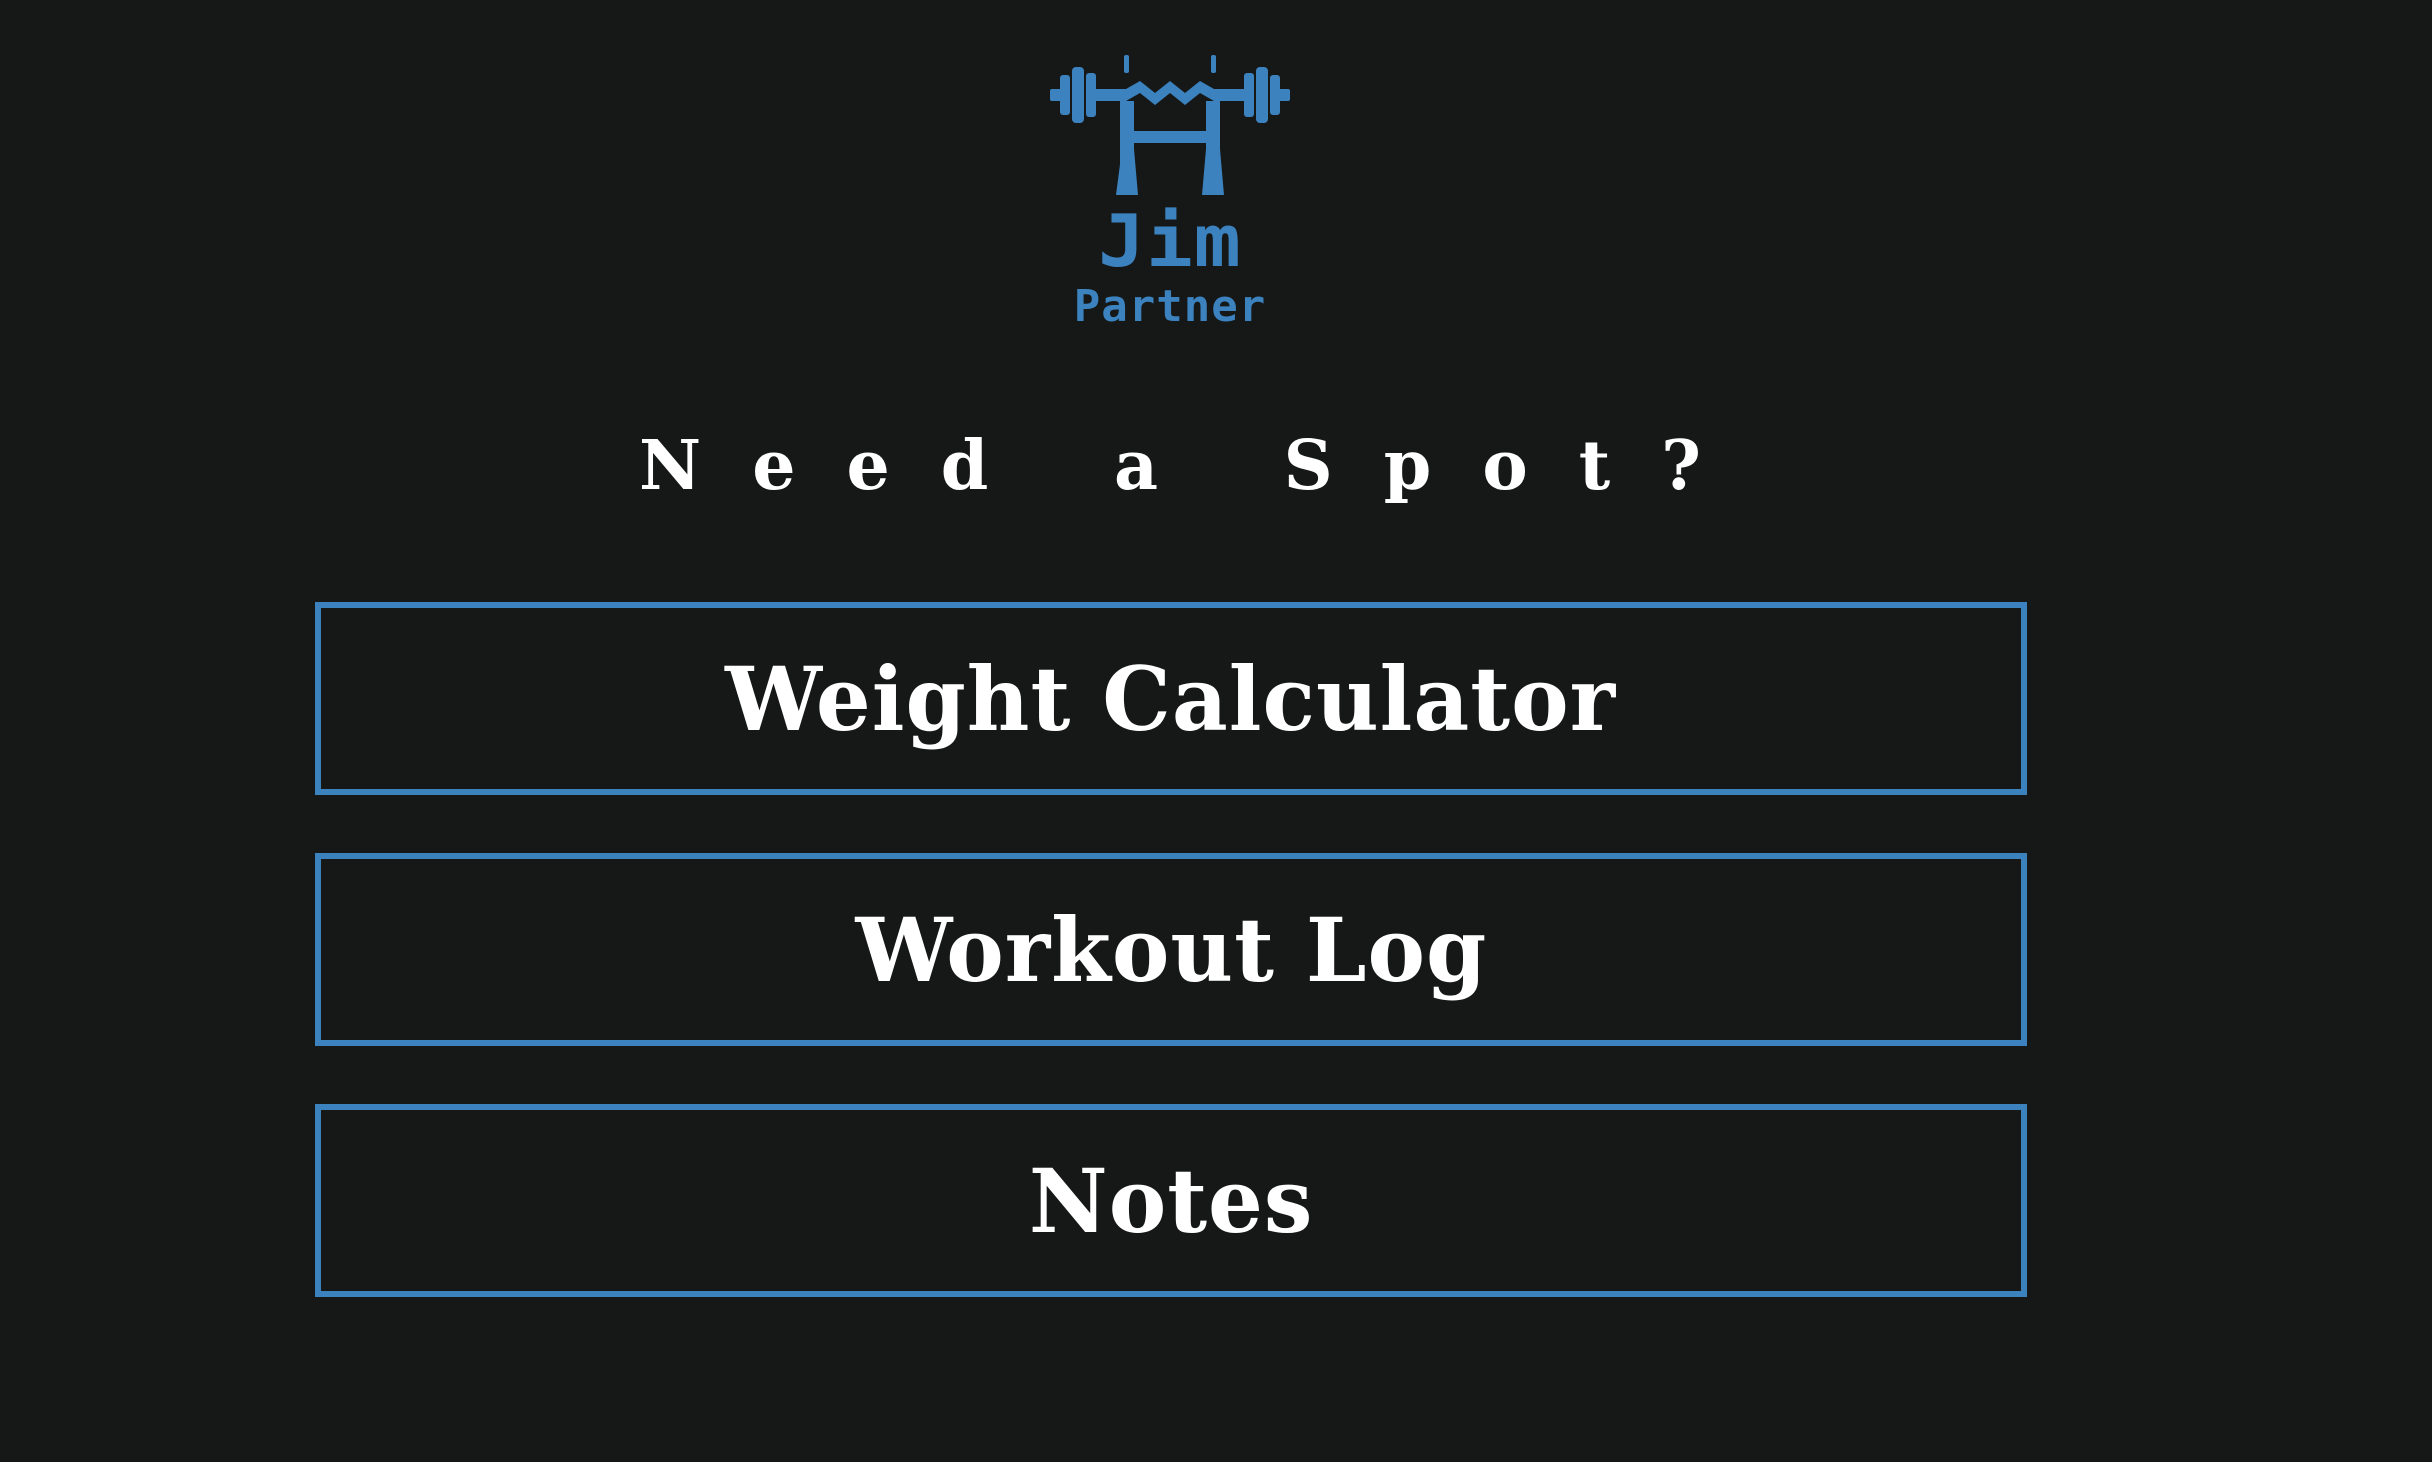 This screenshot has width=2432, height=1462. I want to click on weight-calculator-label: Weight Calculator, so click(1171, 698).